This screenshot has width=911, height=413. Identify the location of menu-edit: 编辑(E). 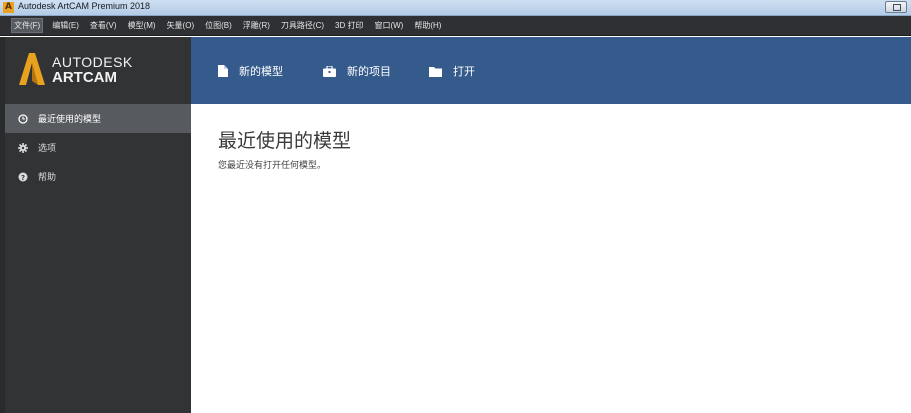
(65, 25).